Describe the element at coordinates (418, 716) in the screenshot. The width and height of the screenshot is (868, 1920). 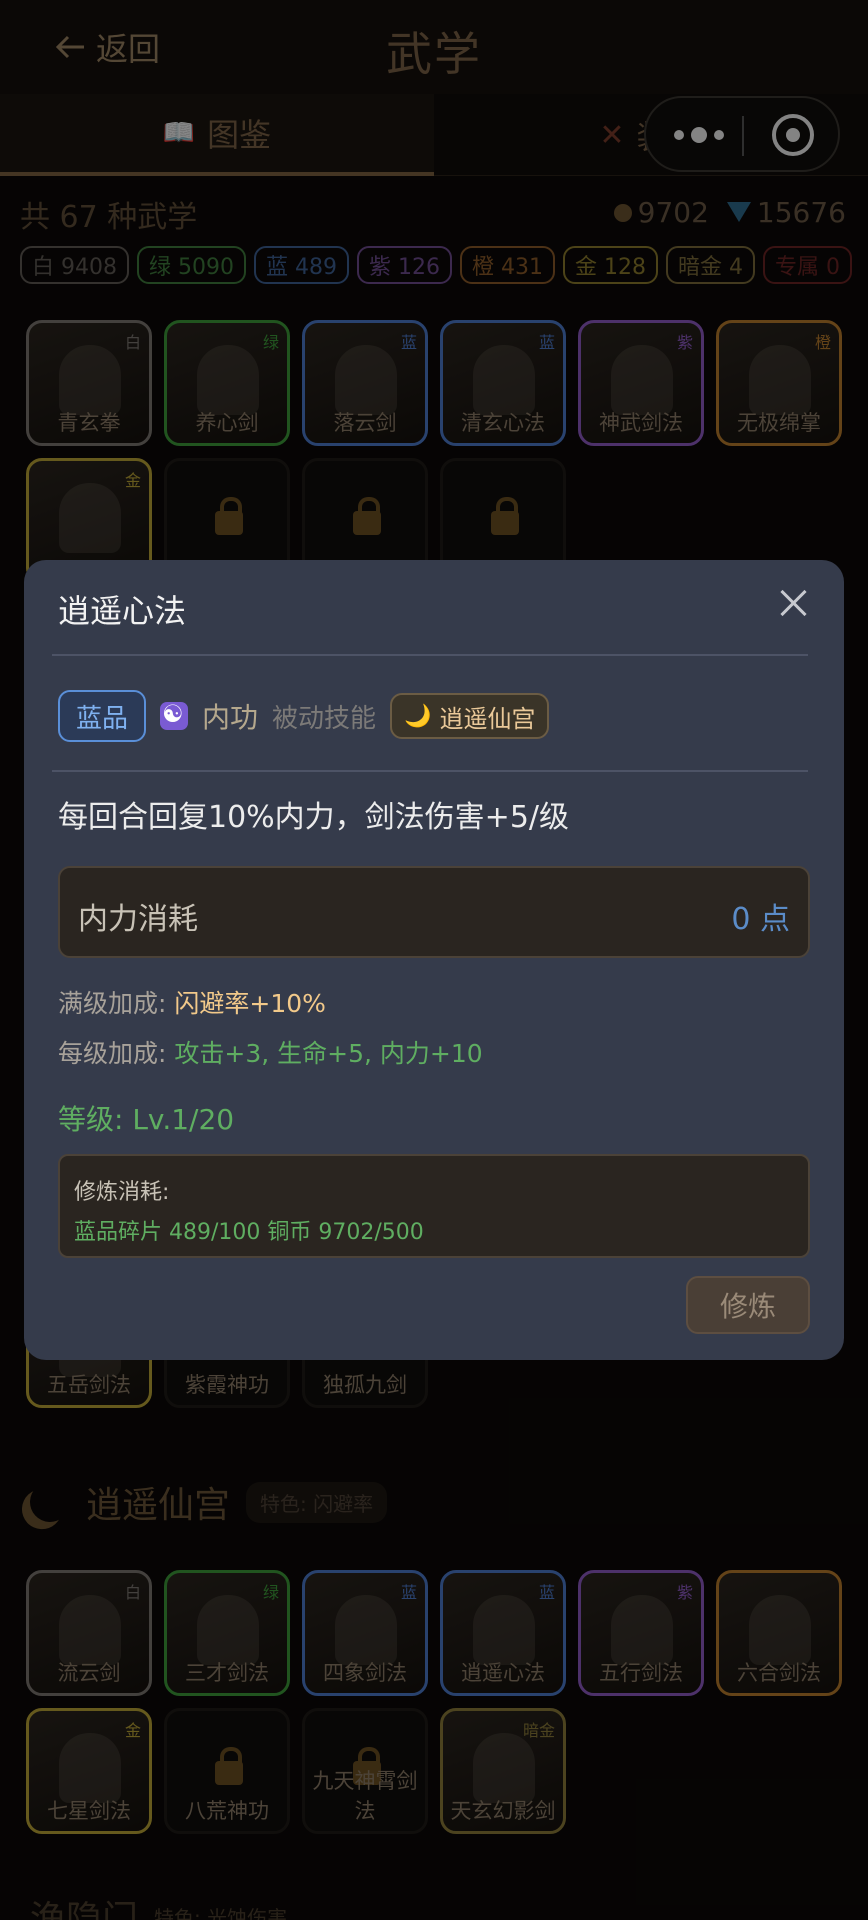
I see `moon-icon: 🌙` at that location.